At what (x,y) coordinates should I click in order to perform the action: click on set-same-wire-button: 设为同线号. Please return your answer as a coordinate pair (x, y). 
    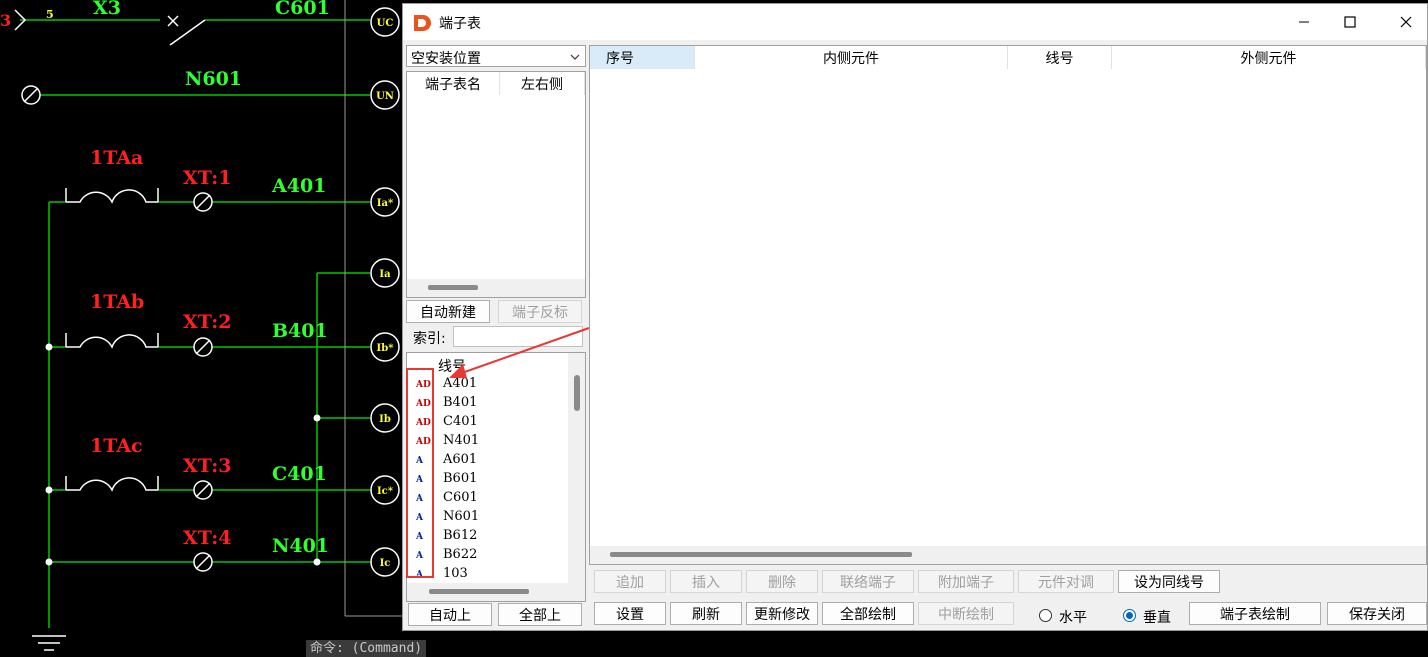
    Looking at the image, I should click on (1169, 581).